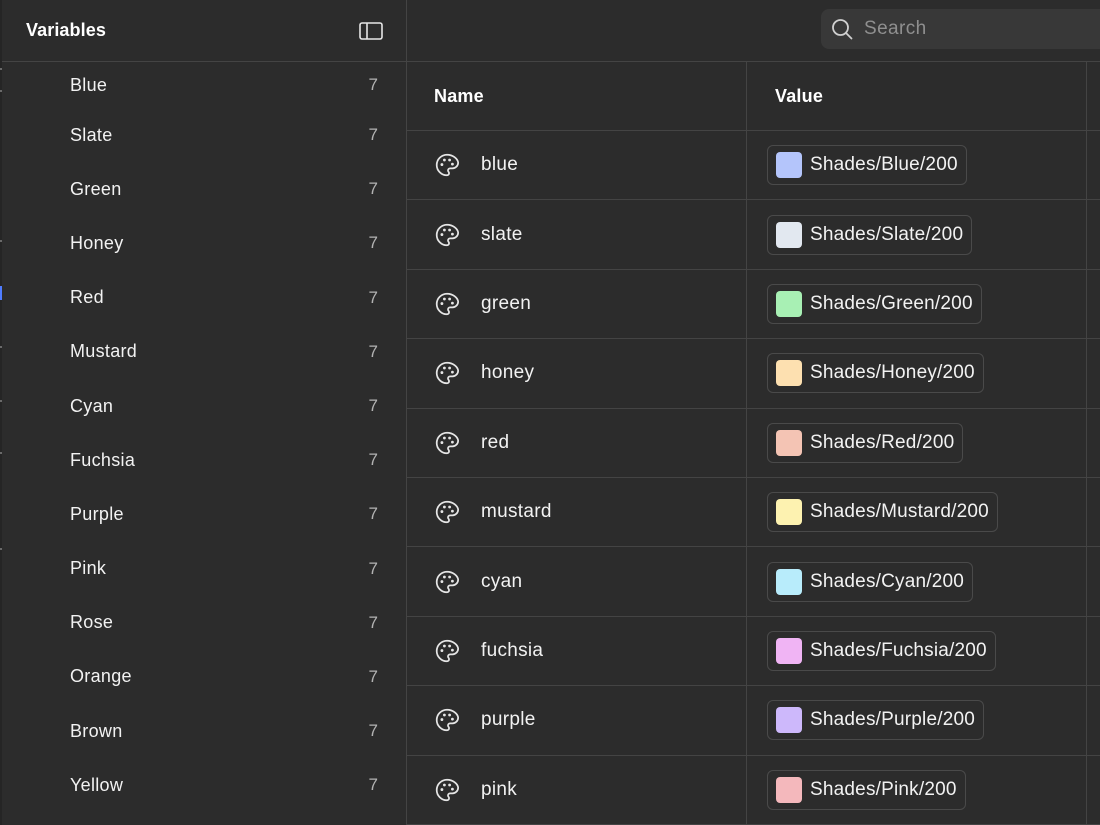 This screenshot has height=825, width=1100. What do you see at coordinates (876, 720) in the screenshot?
I see `alias-value-chip: Shades/Purple/200` at bounding box center [876, 720].